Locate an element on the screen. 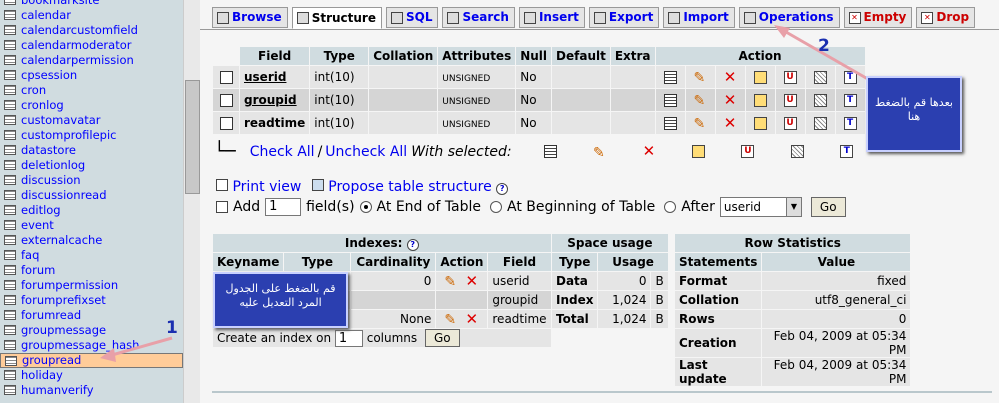 Image resolution: width=999 pixels, height=403 pixels. step2-callout: بعدها قم بالضغط هنا is located at coordinates (914, 114).